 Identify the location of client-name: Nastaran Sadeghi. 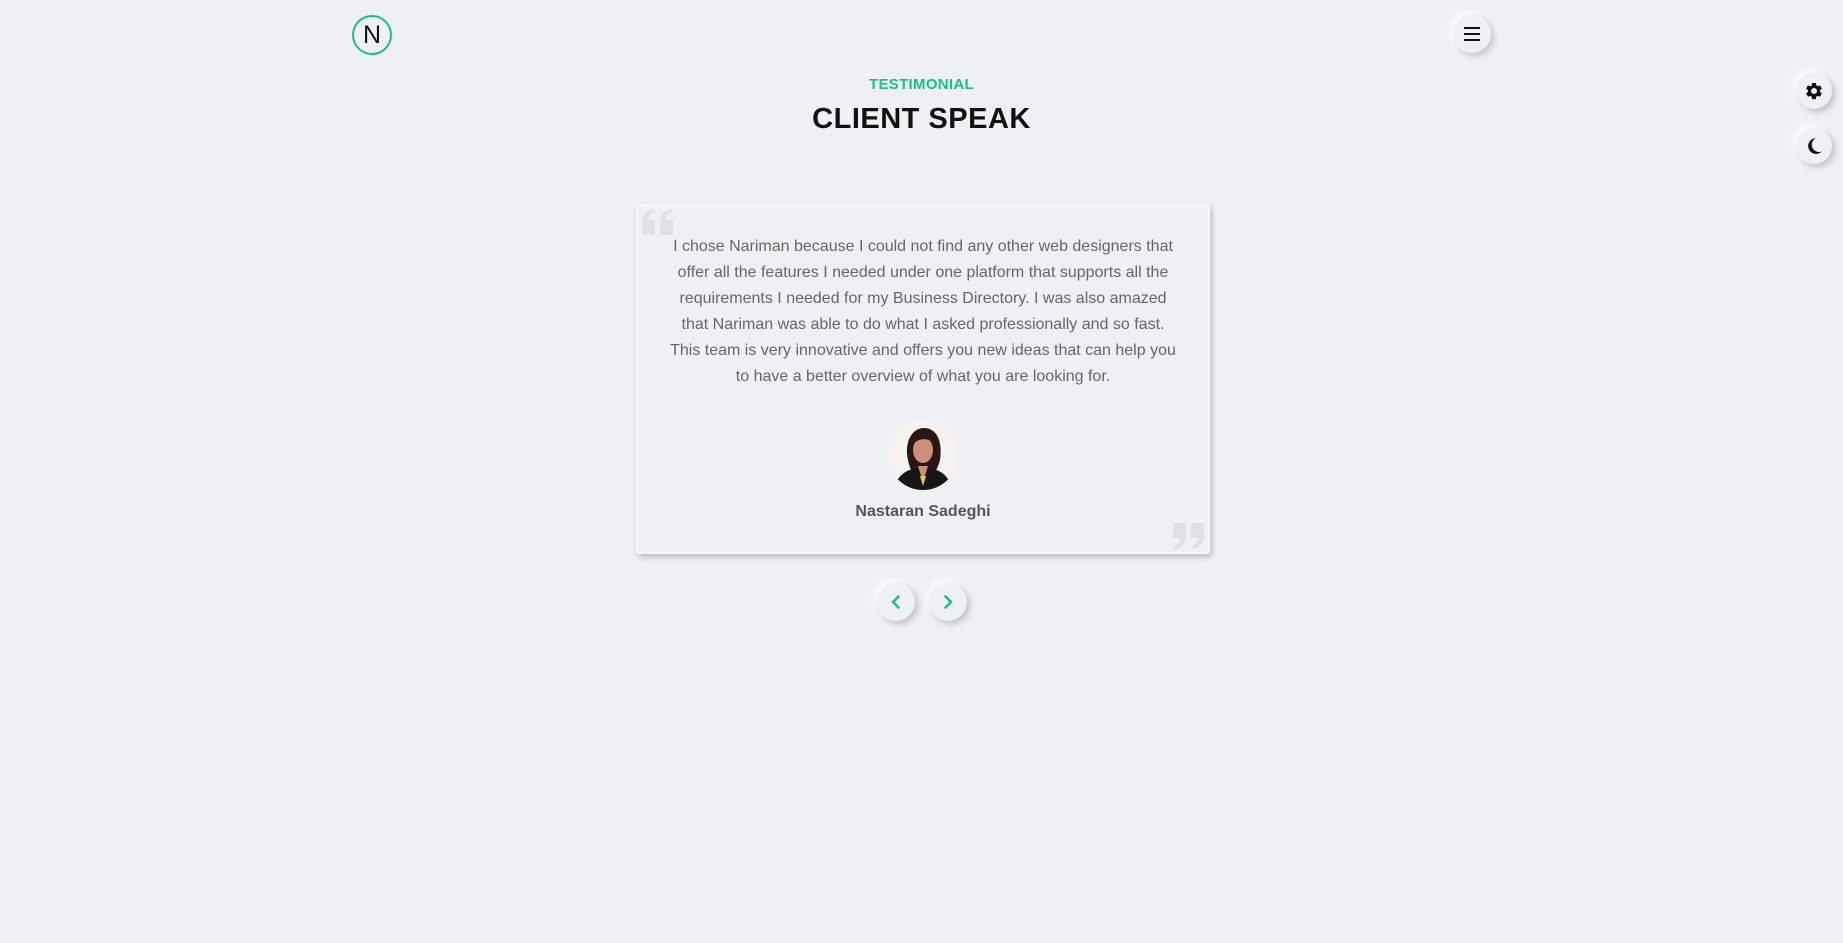
(923, 511).